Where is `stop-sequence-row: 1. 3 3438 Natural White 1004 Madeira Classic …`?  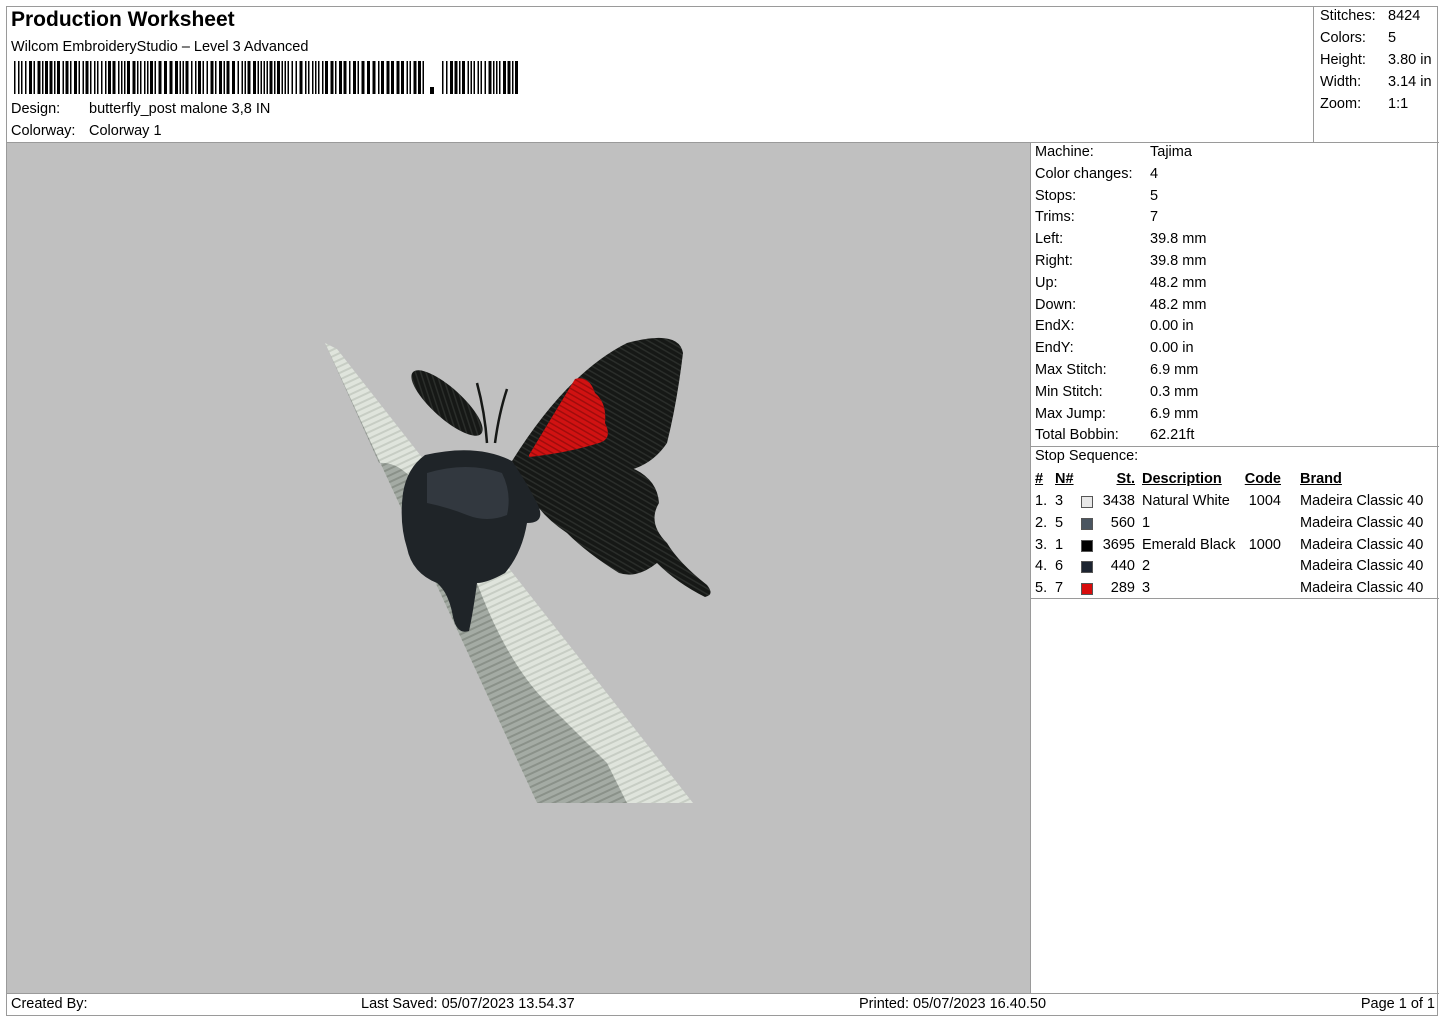 stop-sequence-row: 1. 3 3438 Natural White 1004 Madeira Classic … is located at coordinates (1235, 503).